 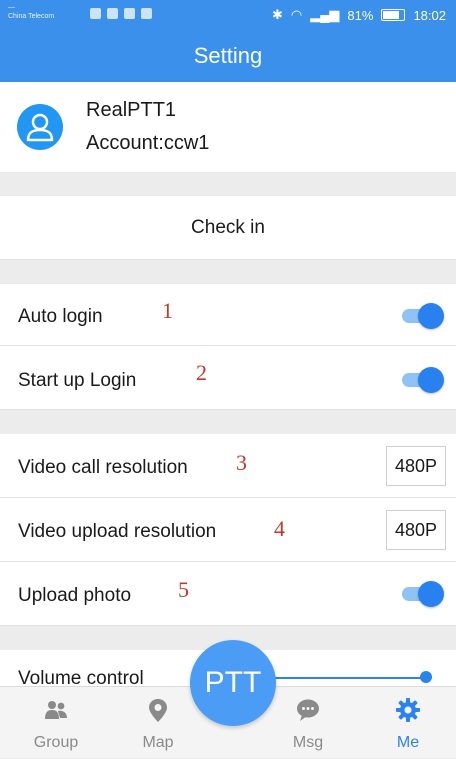 What do you see at coordinates (296, 14) in the screenshot?
I see `wifi-icon: ◠` at bounding box center [296, 14].